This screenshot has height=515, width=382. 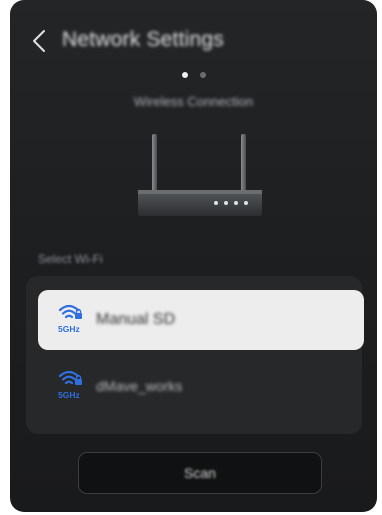 What do you see at coordinates (201, 386) in the screenshot?
I see `wifi-network-item: 5GHz dMave_works` at bounding box center [201, 386].